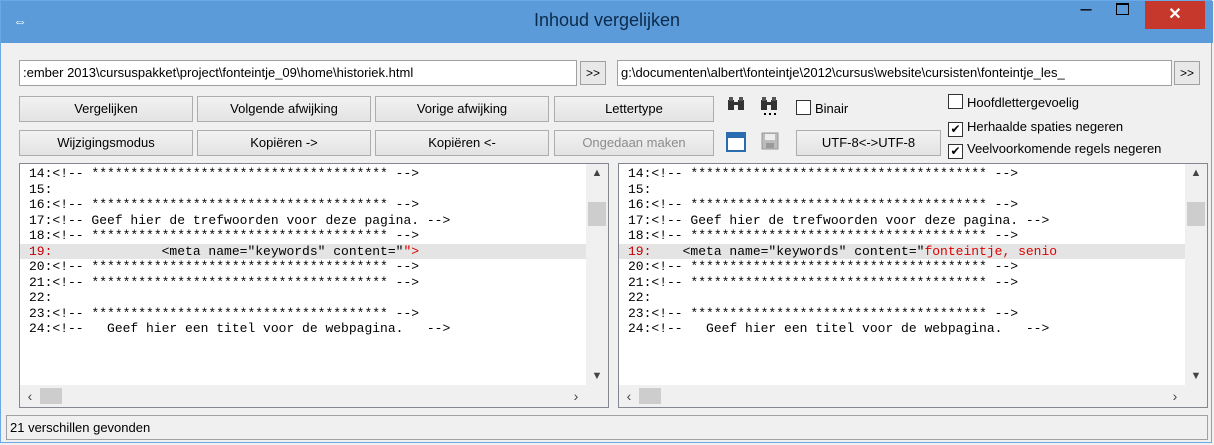  Describe the element at coordinates (803, 107) in the screenshot. I see `binary-checkbox-box` at that location.